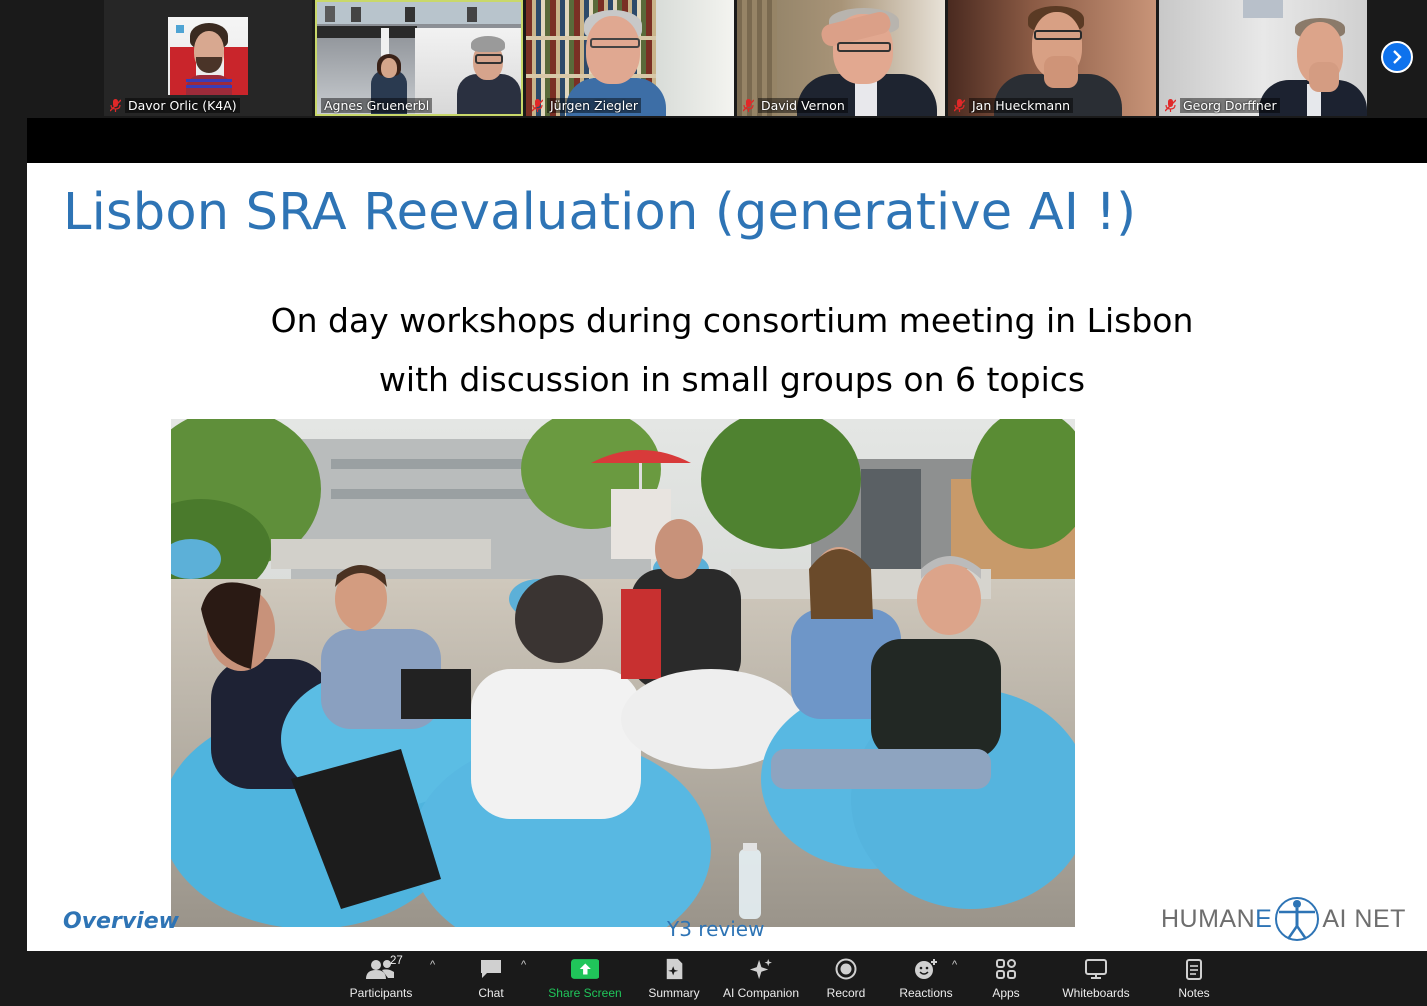 The height and width of the screenshot is (1006, 1427). I want to click on participants-count: 27, so click(396, 961).